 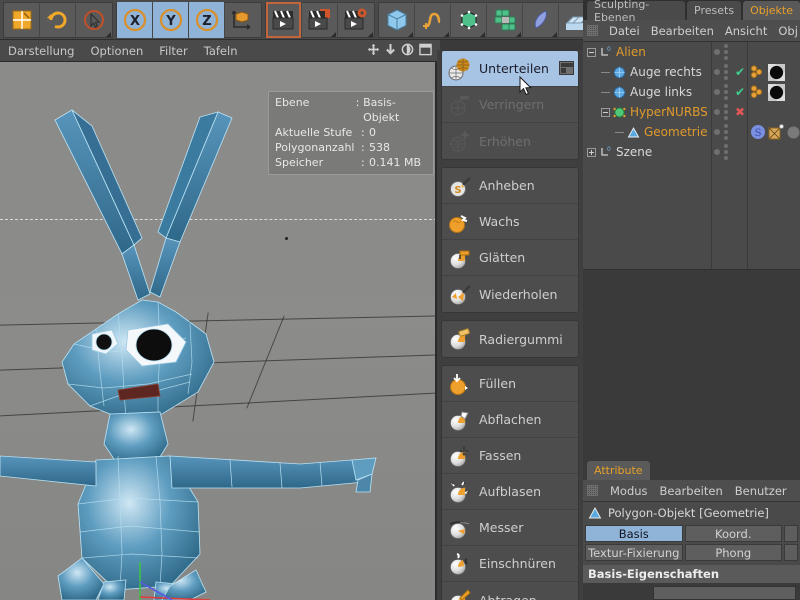 What do you see at coordinates (691, 92) in the screenshot?
I see `object-auge-links: Auge links ✔` at bounding box center [691, 92].